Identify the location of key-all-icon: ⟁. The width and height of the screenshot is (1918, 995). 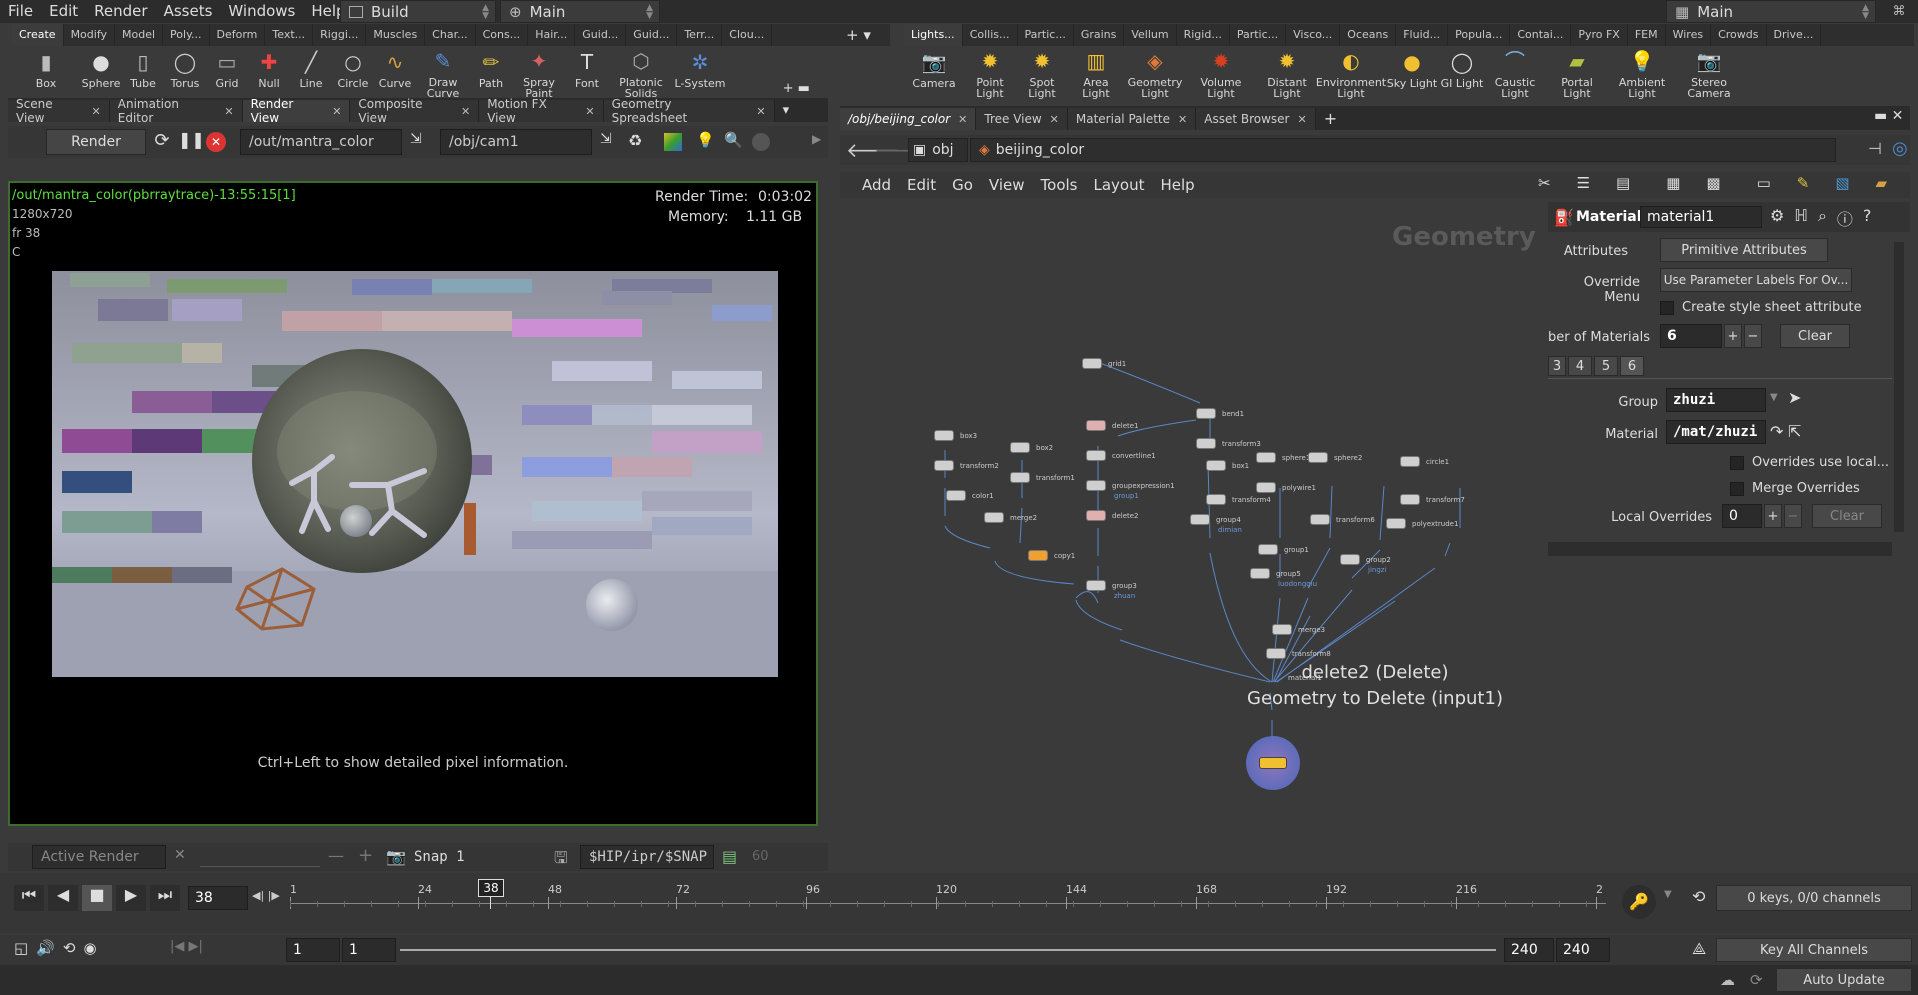
(1699, 949).